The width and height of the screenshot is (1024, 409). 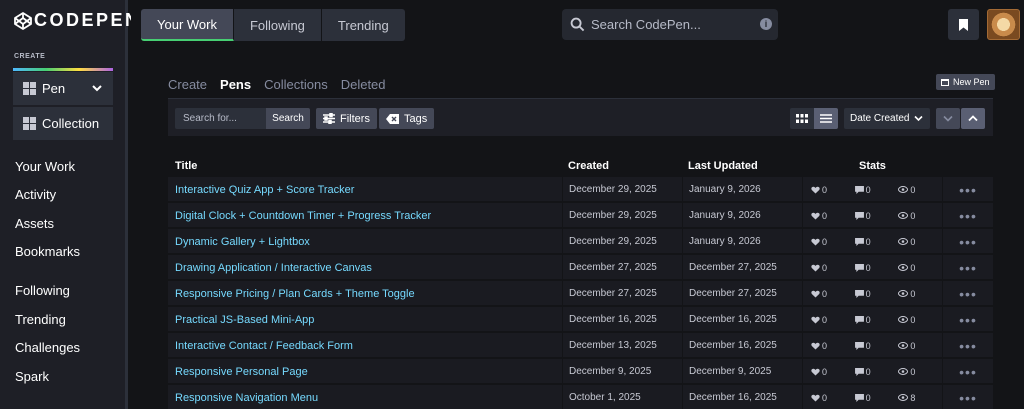 I want to click on column-created: Created, so click(x=588, y=166).